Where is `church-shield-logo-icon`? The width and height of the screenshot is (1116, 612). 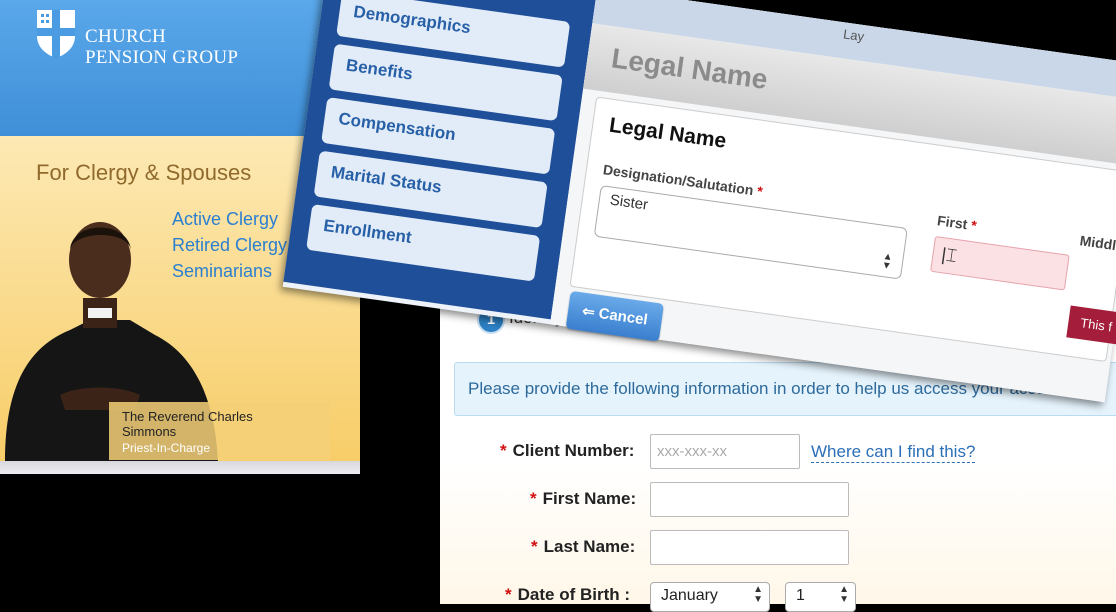 church-shield-logo-icon is located at coordinates (56, 34).